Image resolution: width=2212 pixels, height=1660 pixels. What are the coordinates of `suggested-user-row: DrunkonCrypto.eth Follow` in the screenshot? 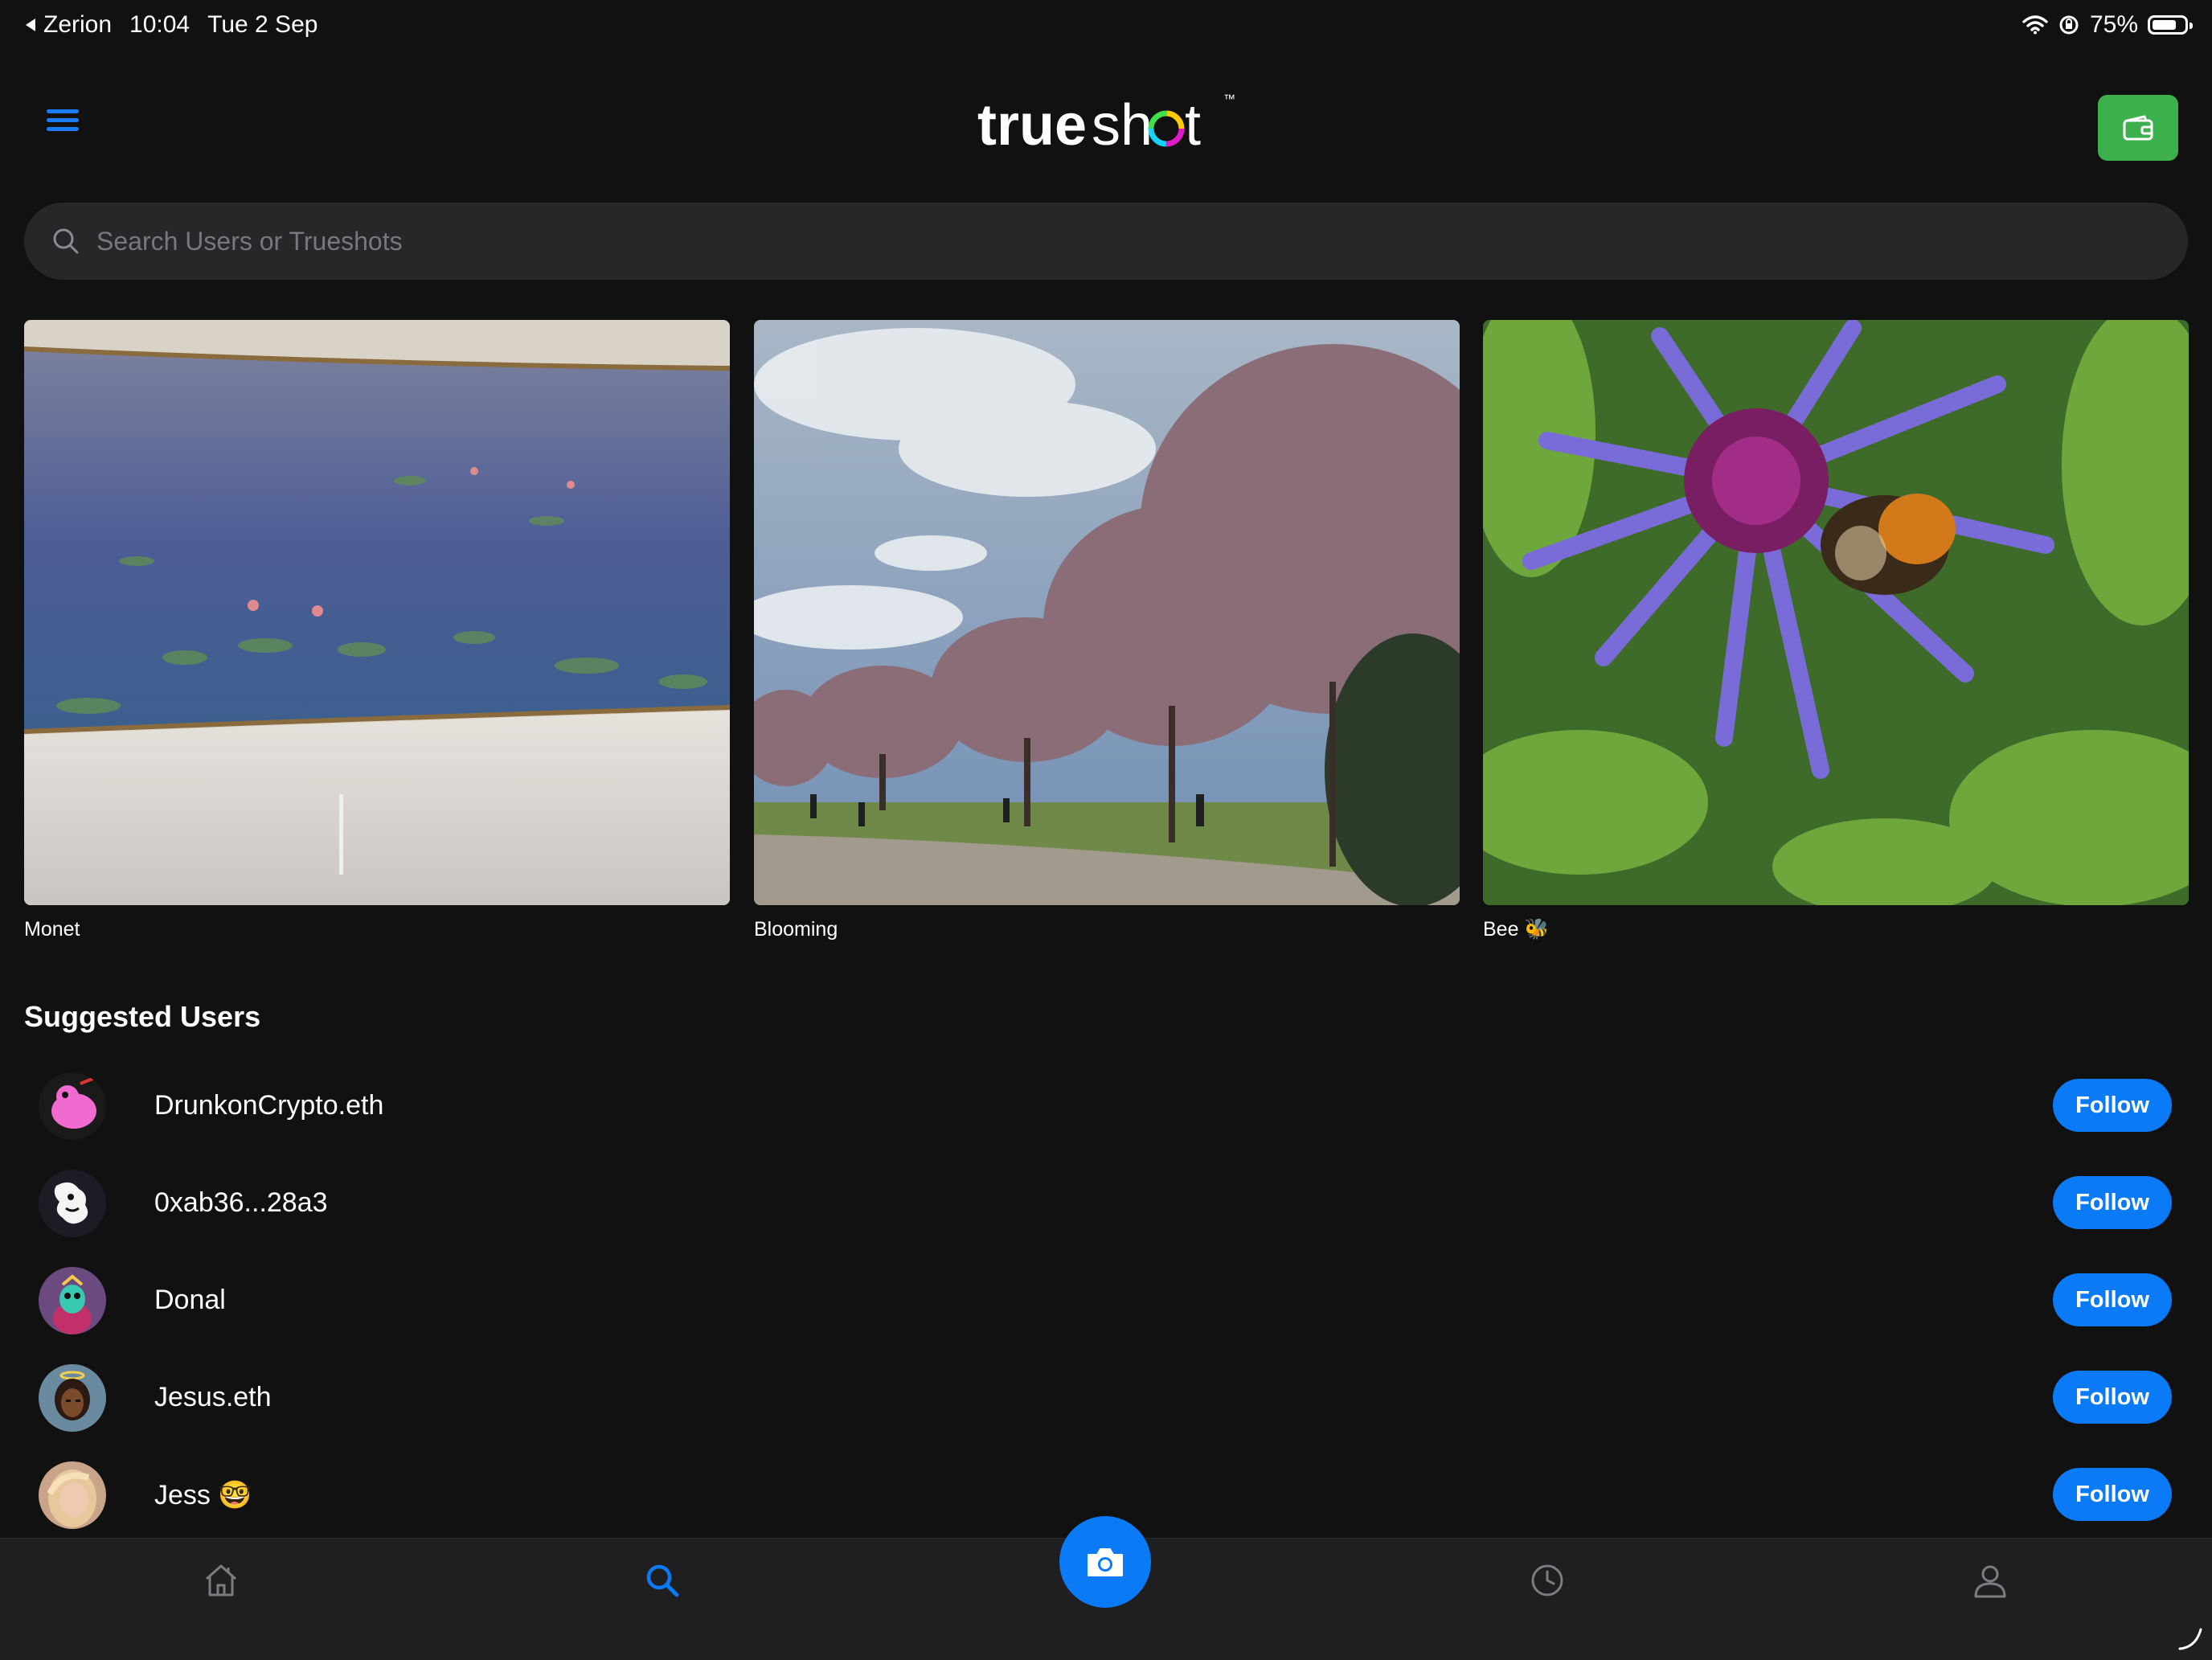 It's located at (1106, 1120).